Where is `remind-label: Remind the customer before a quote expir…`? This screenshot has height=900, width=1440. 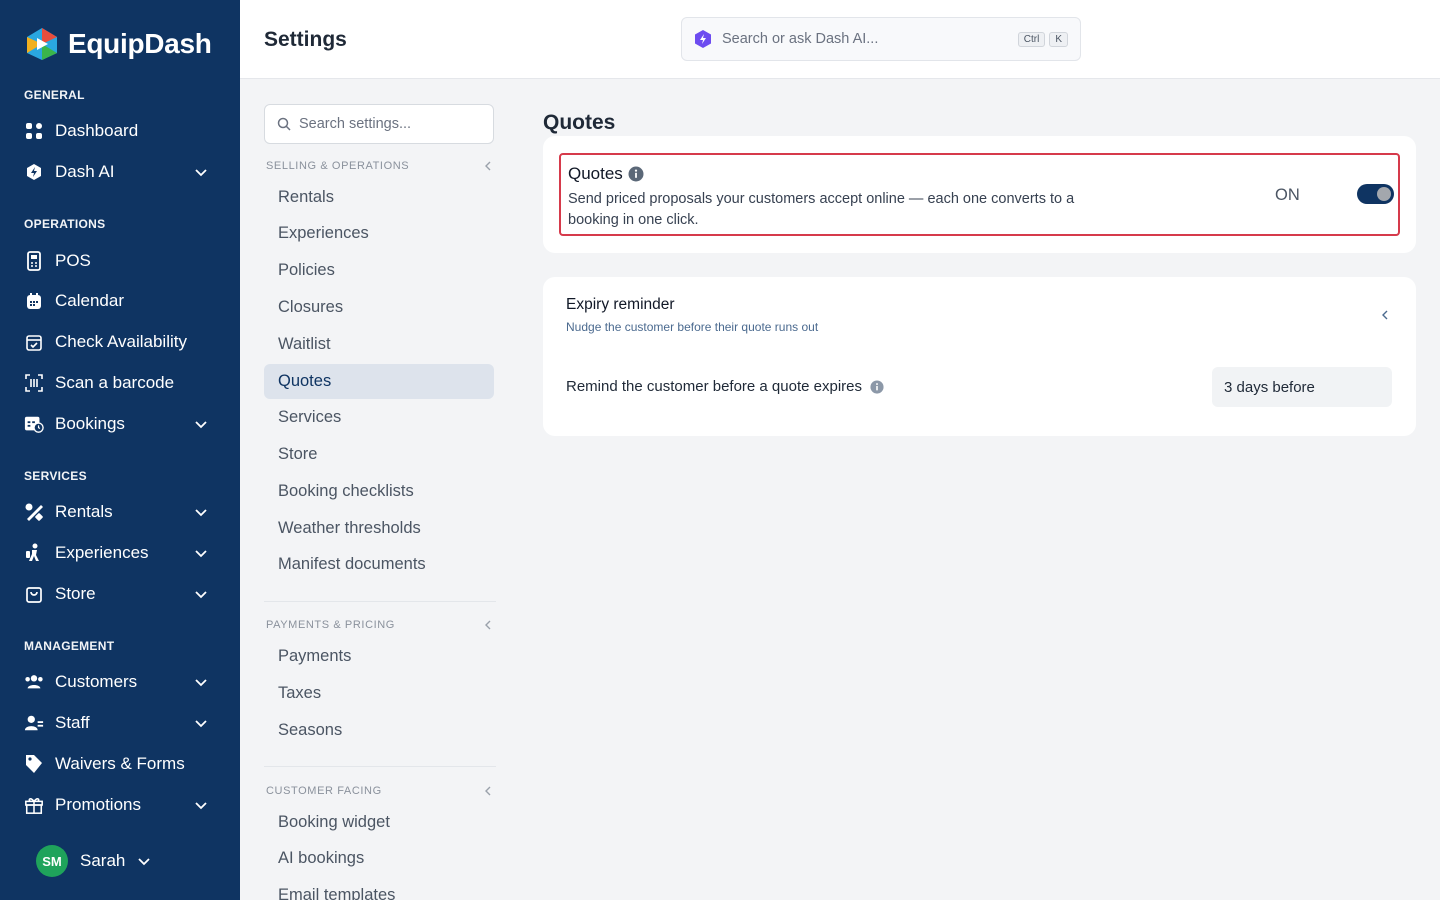 remind-label: Remind the customer before a quote expir… is located at coordinates (725, 386).